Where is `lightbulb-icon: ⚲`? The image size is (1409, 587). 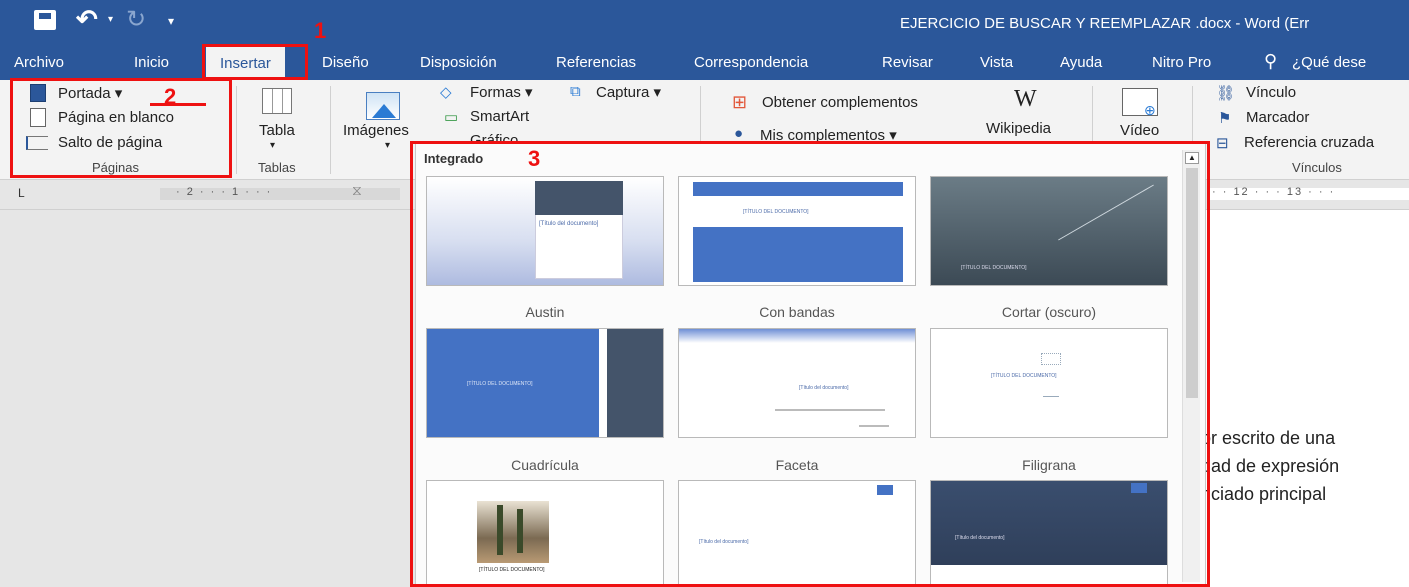 lightbulb-icon: ⚲ is located at coordinates (1270, 61).